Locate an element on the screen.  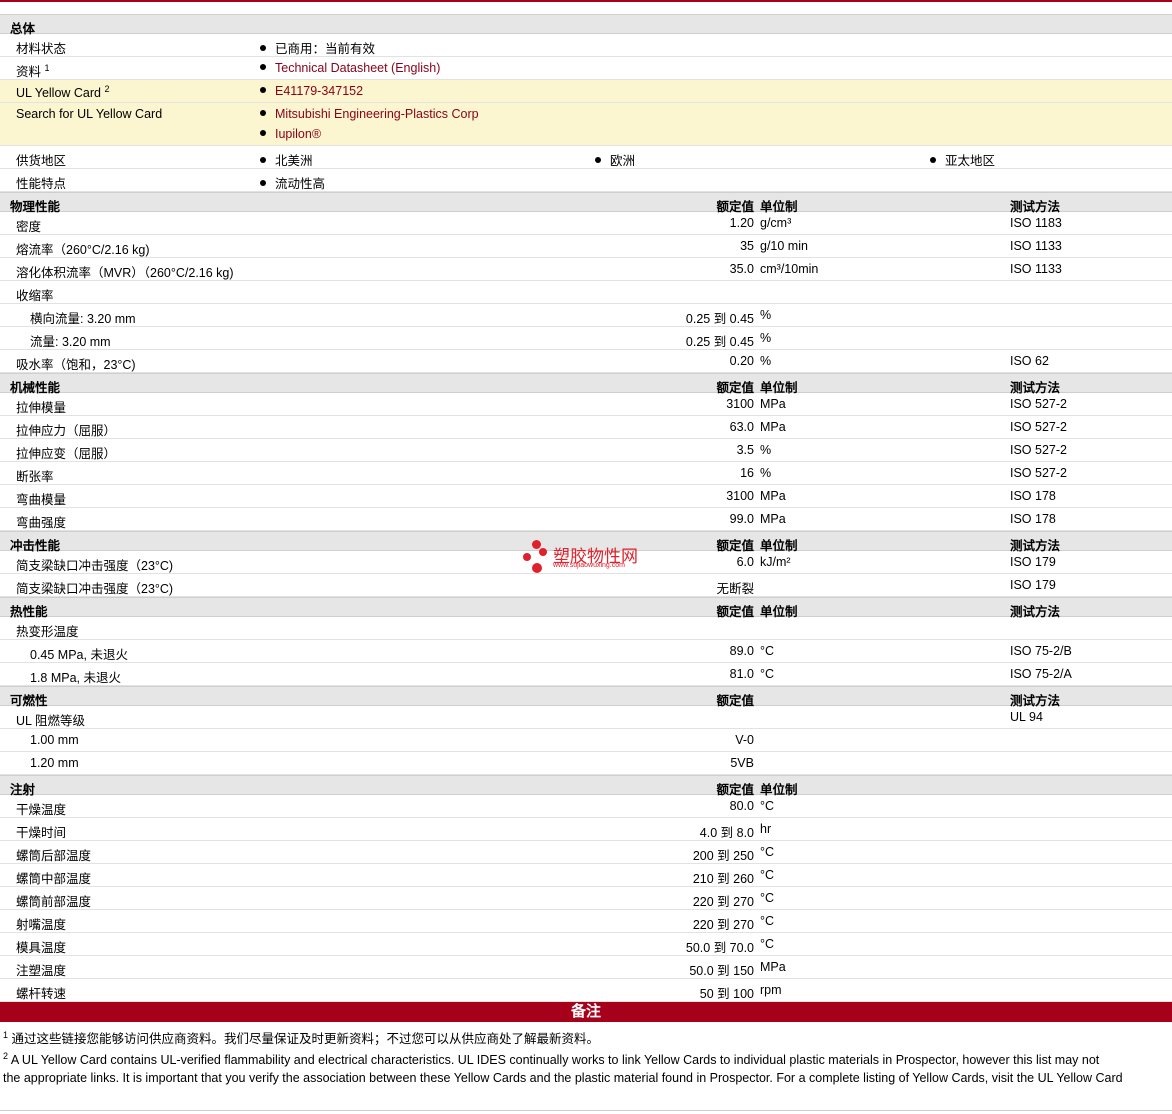
nominal-value: 50.0 到 70.0 is located at coordinates (719, 948).